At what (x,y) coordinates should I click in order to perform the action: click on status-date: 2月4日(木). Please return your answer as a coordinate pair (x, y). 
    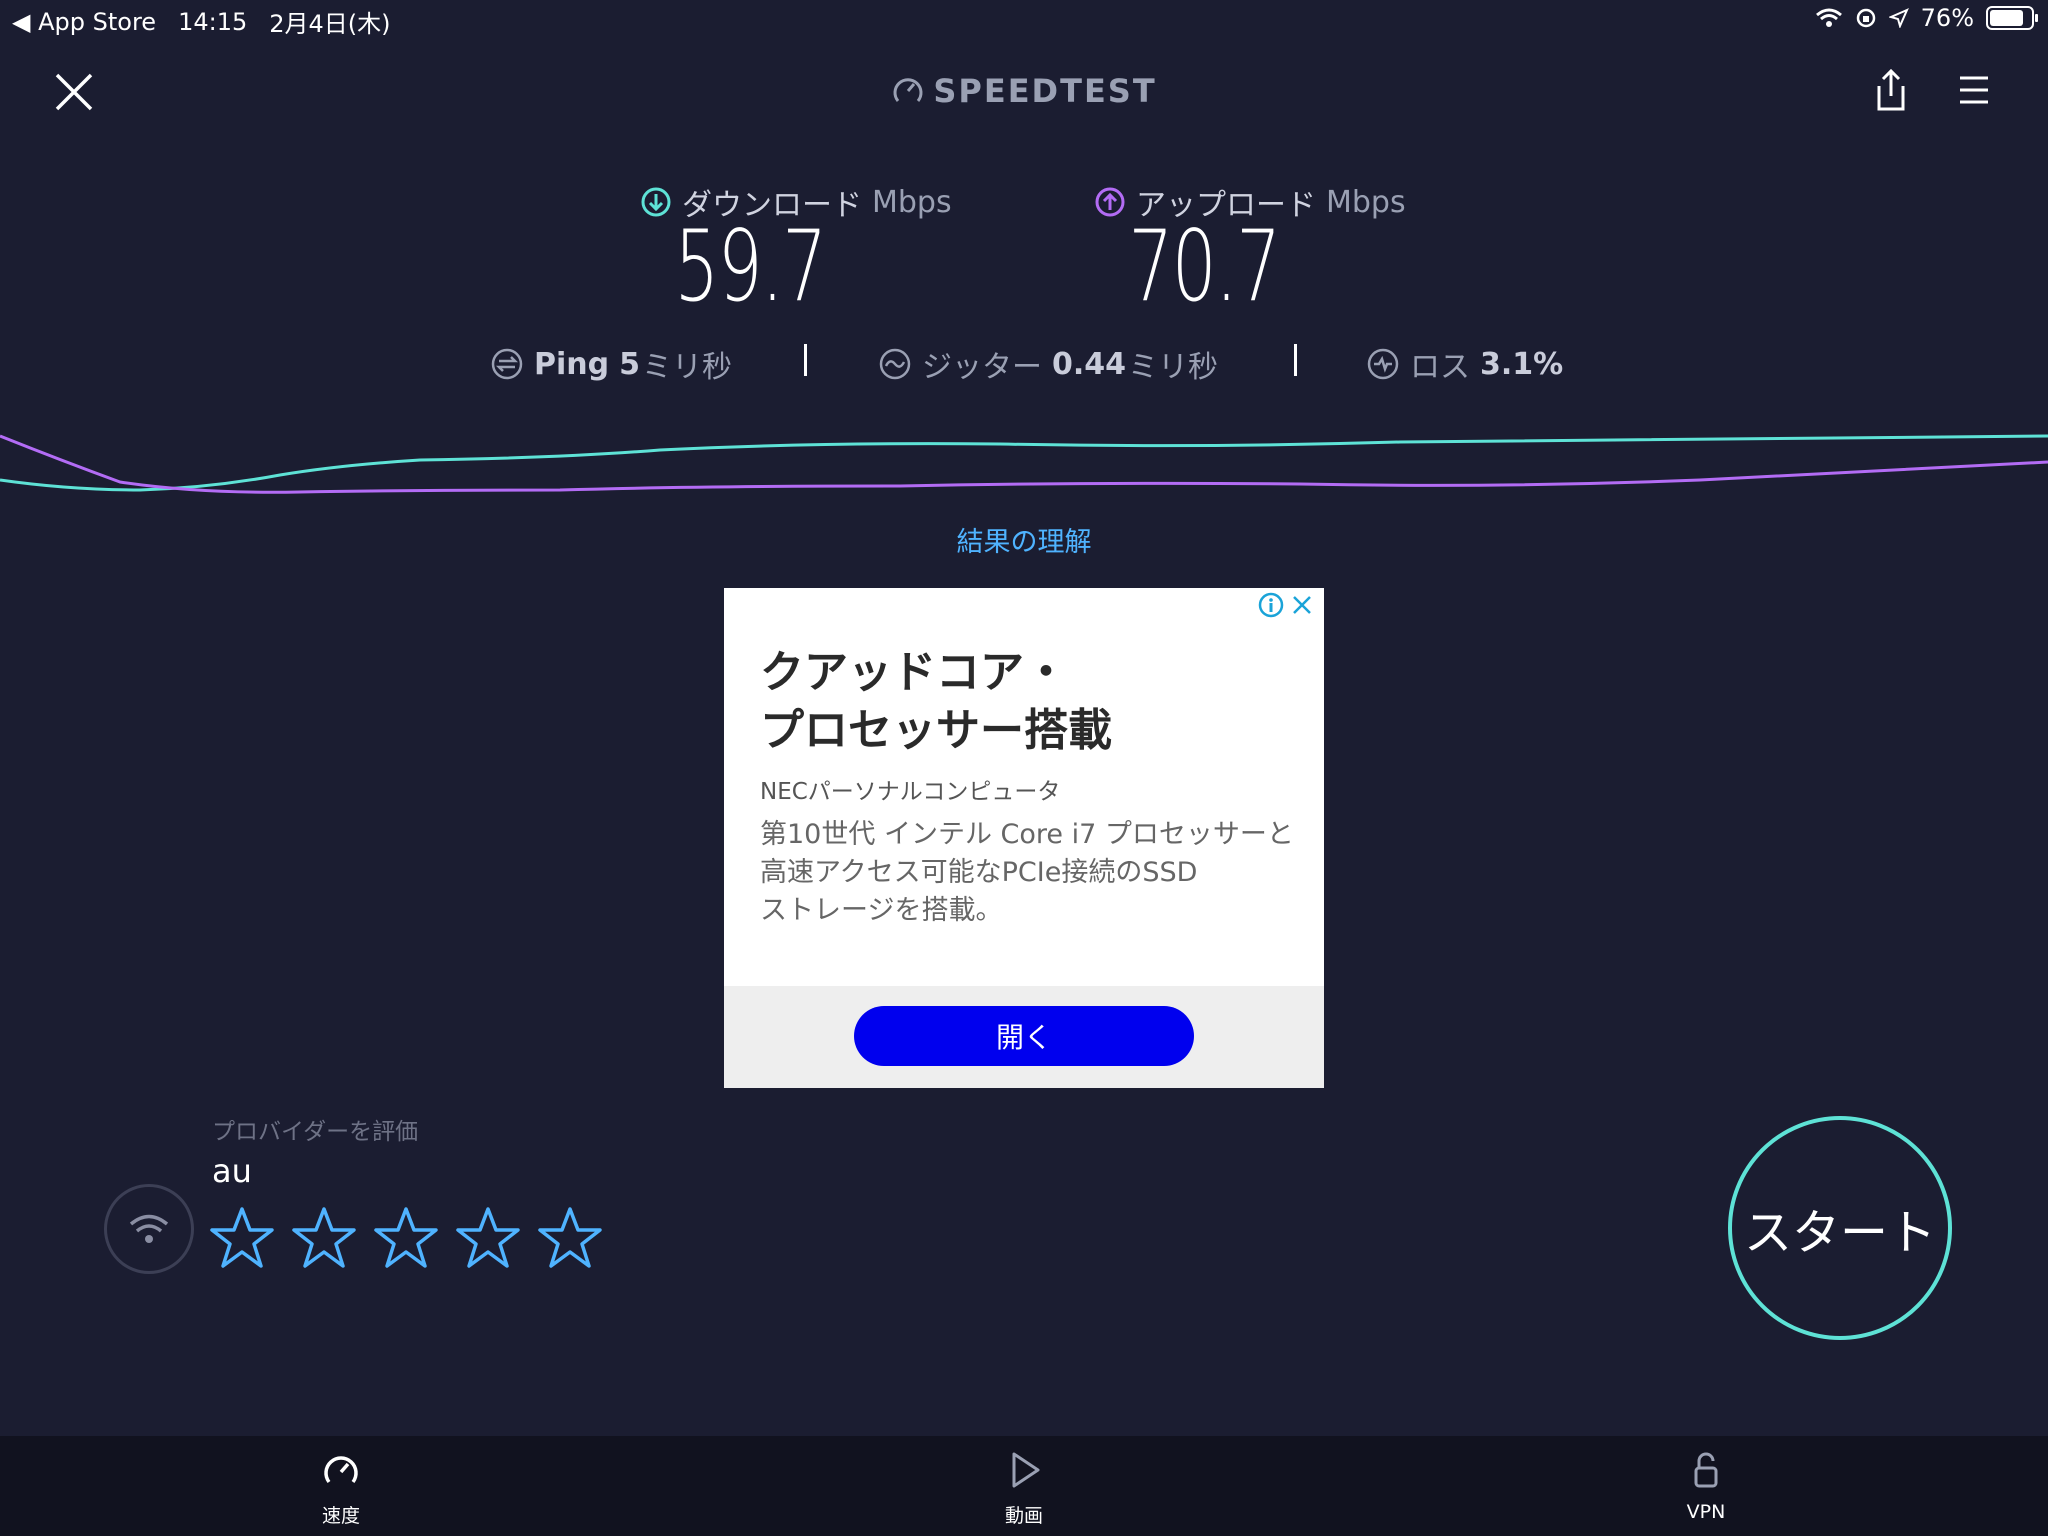
    Looking at the image, I should click on (330, 24).